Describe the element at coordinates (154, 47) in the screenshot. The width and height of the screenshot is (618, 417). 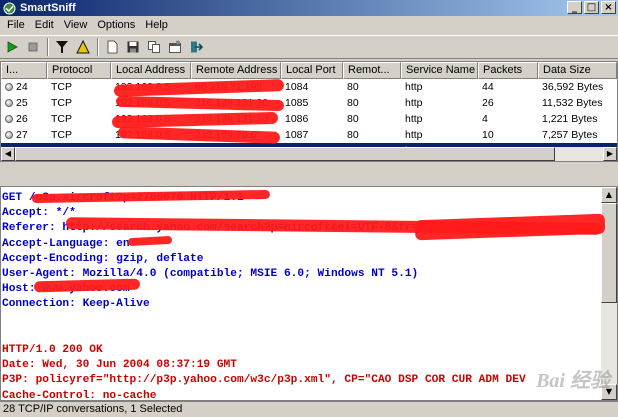
I see `copy-icon` at that location.